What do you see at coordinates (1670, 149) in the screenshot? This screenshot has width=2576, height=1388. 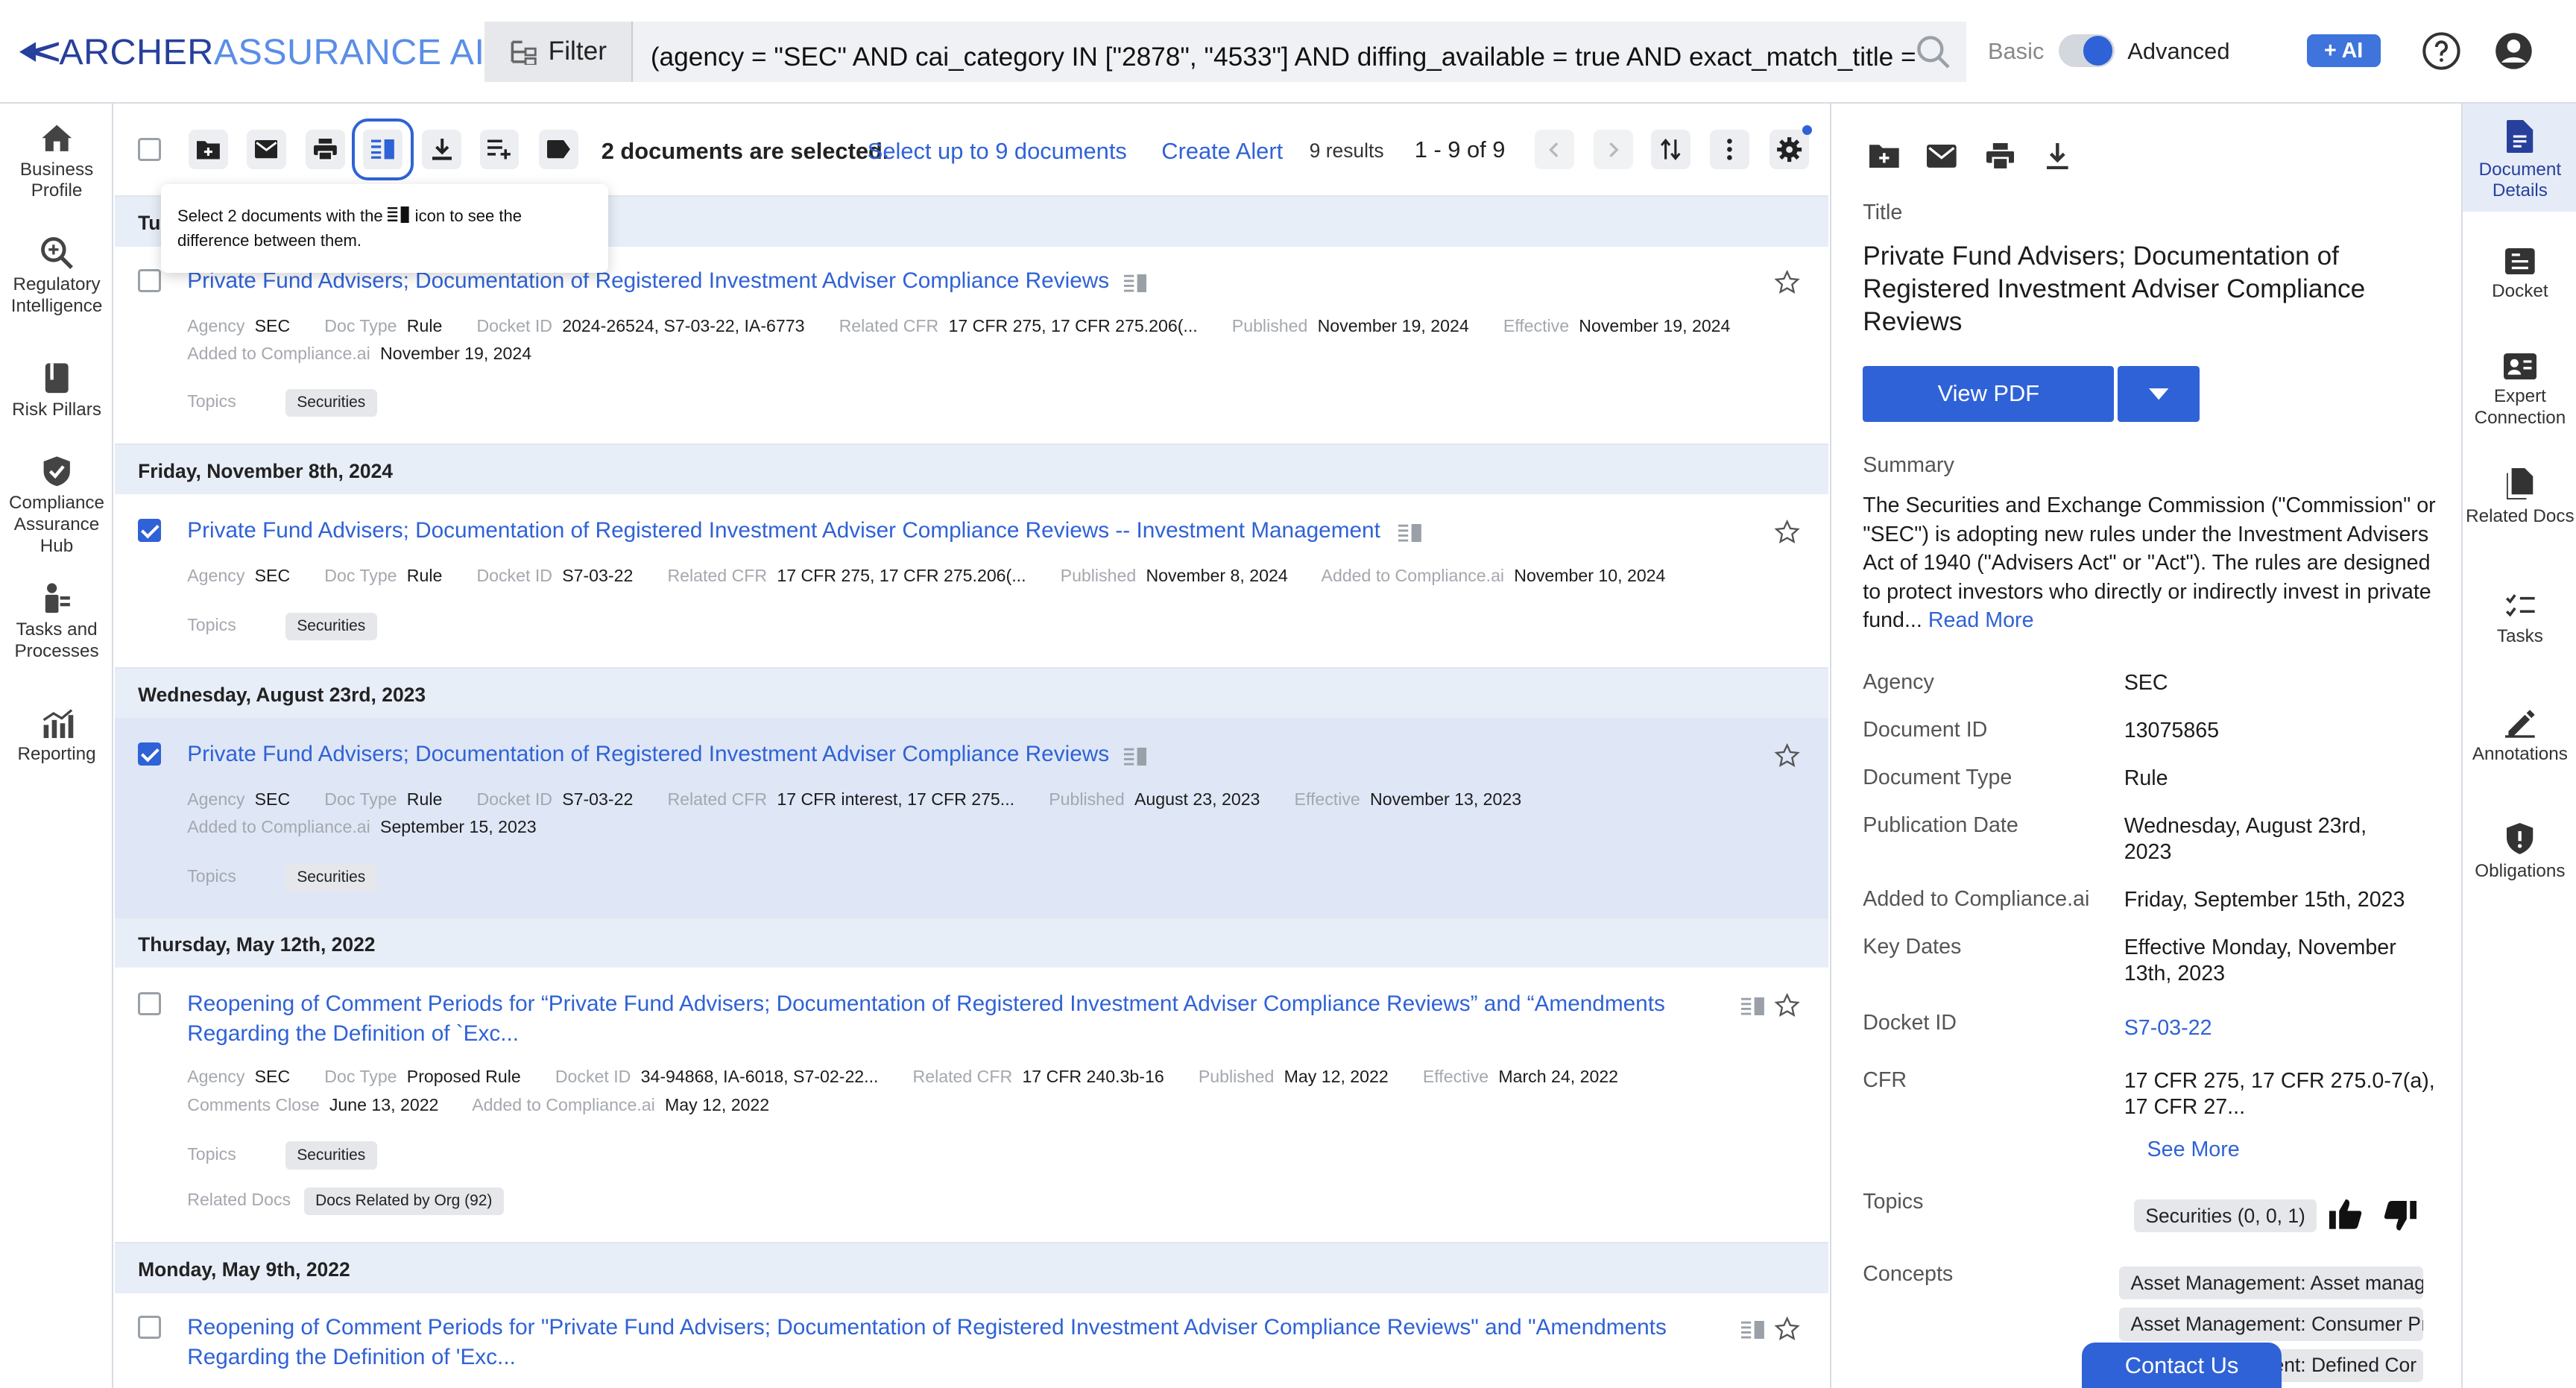 I see `sort-button` at bounding box center [1670, 149].